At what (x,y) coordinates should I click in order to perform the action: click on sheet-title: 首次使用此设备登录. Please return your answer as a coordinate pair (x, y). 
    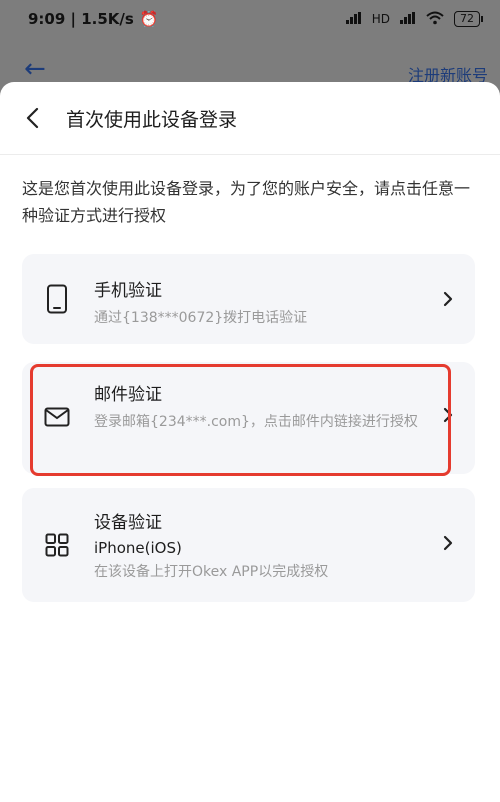
    Looking at the image, I should click on (152, 119).